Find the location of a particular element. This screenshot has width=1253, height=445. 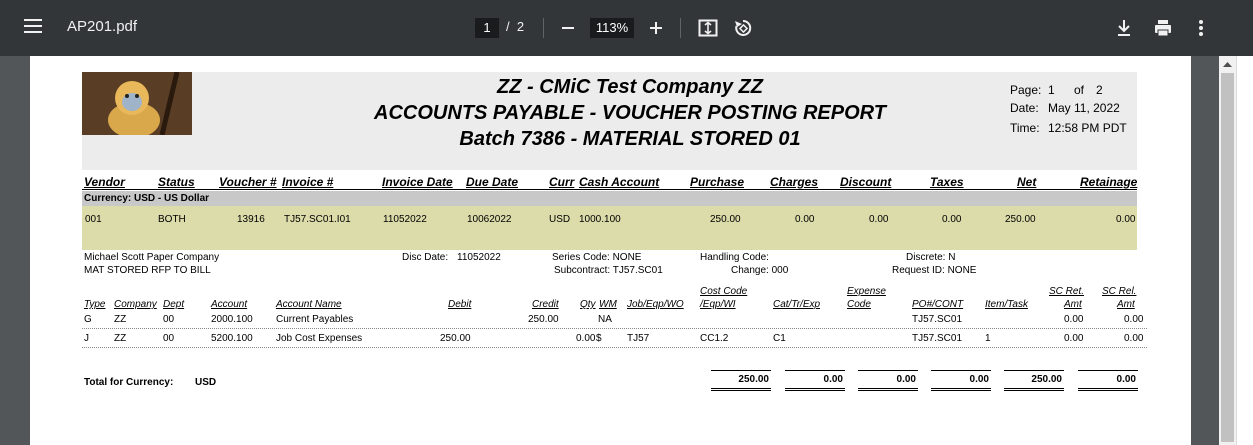

cash-account: 1000.100 is located at coordinates (600, 219).